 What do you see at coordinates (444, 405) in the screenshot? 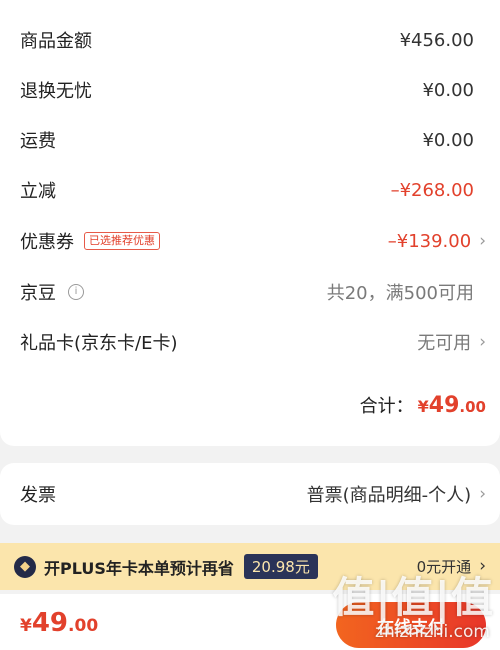
I see `total-integer: 49` at bounding box center [444, 405].